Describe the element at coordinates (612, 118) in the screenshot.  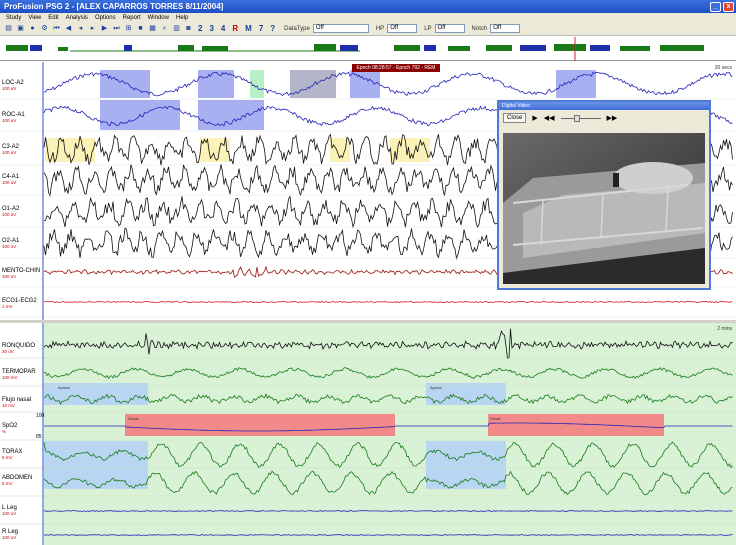
I see `fast-forward-icon: ▶▶` at that location.